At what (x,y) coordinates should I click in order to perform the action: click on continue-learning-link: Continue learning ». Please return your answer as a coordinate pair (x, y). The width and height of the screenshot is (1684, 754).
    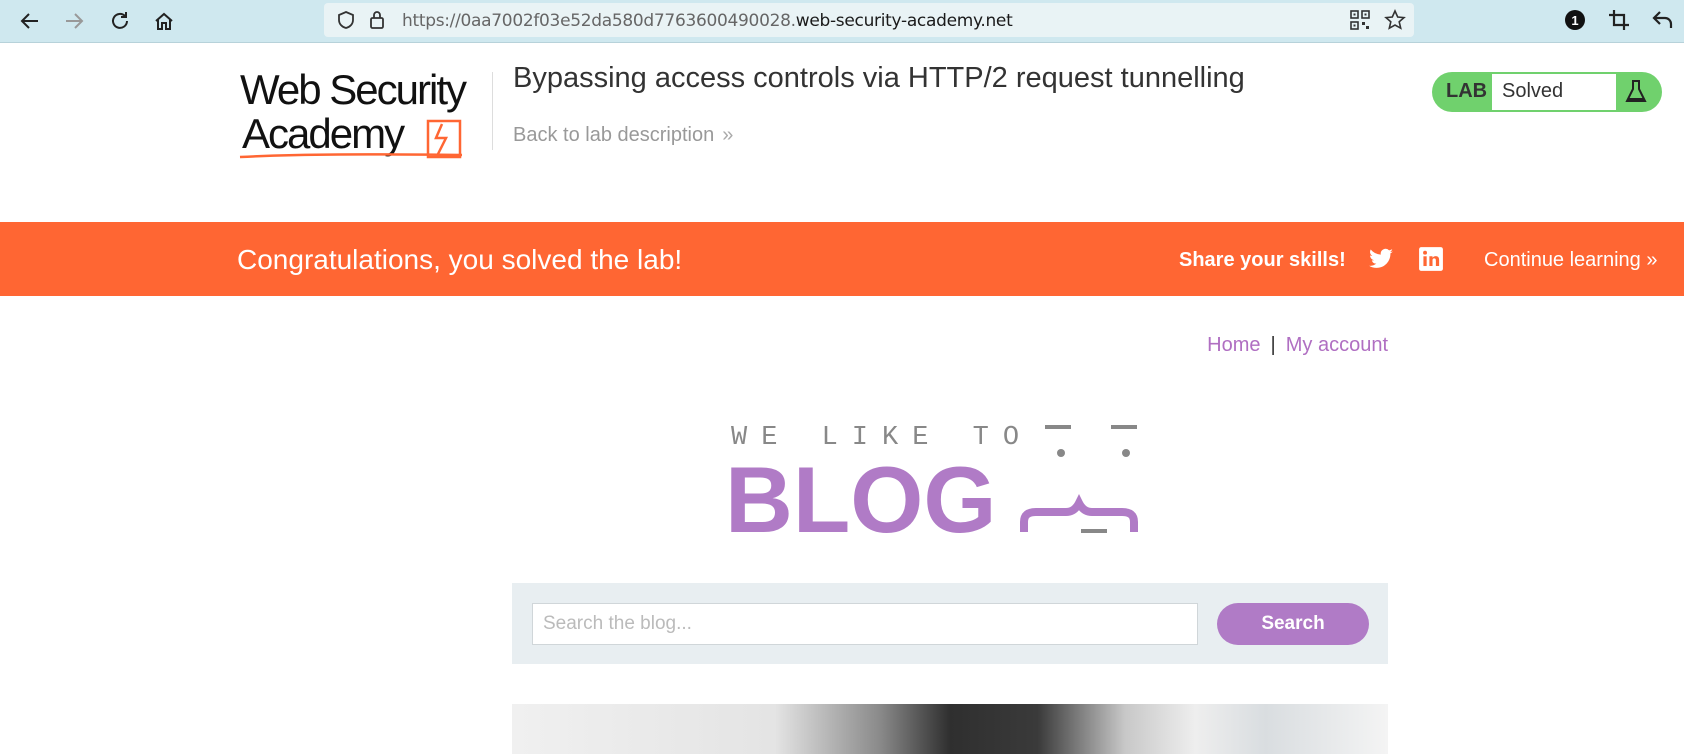
    Looking at the image, I should click on (1570, 260).